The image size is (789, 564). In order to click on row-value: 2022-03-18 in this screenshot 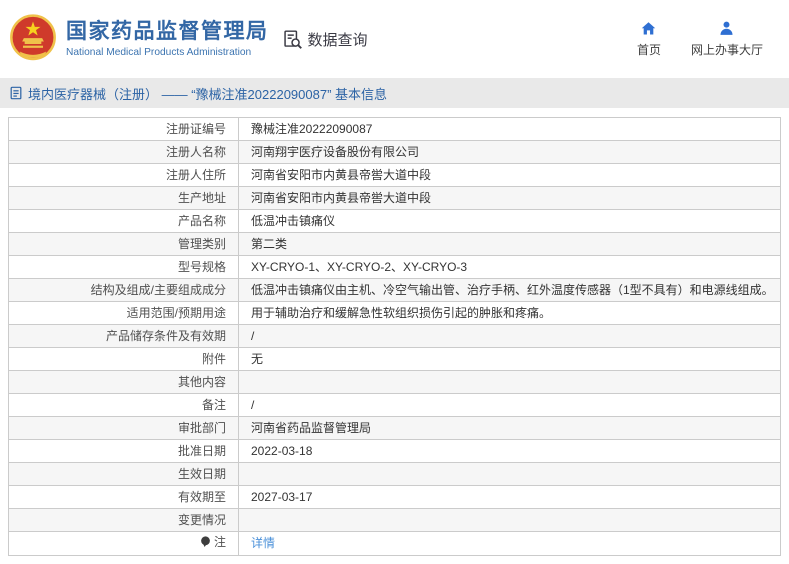, I will do `click(509, 451)`.